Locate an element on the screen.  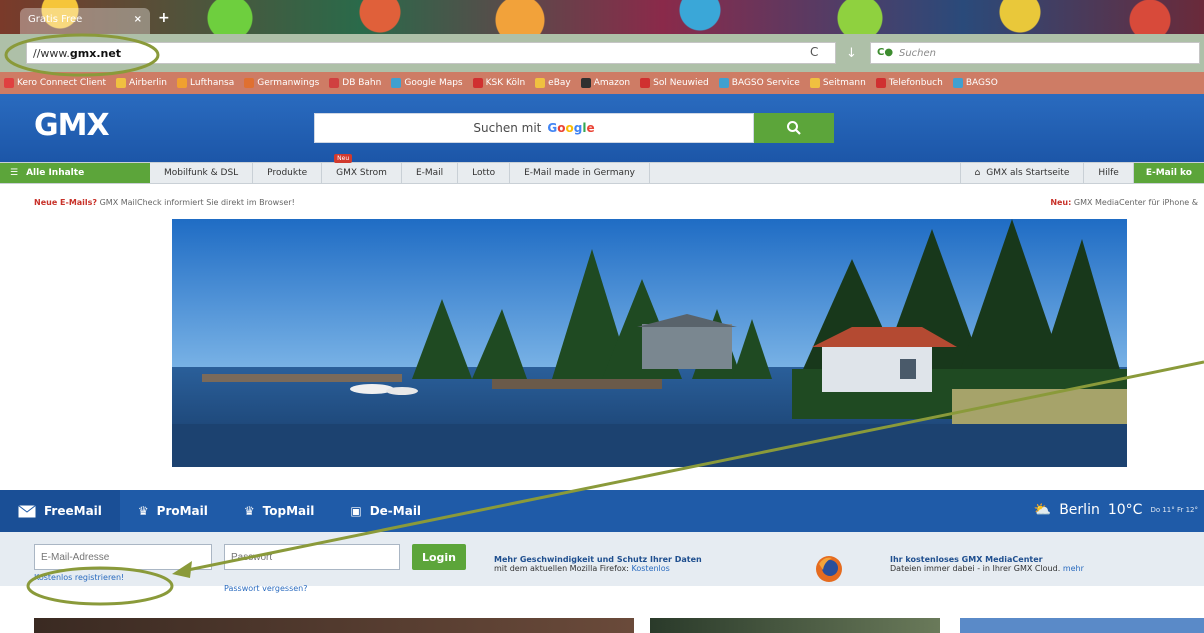
envelope-icon is located at coordinates (27, 510).